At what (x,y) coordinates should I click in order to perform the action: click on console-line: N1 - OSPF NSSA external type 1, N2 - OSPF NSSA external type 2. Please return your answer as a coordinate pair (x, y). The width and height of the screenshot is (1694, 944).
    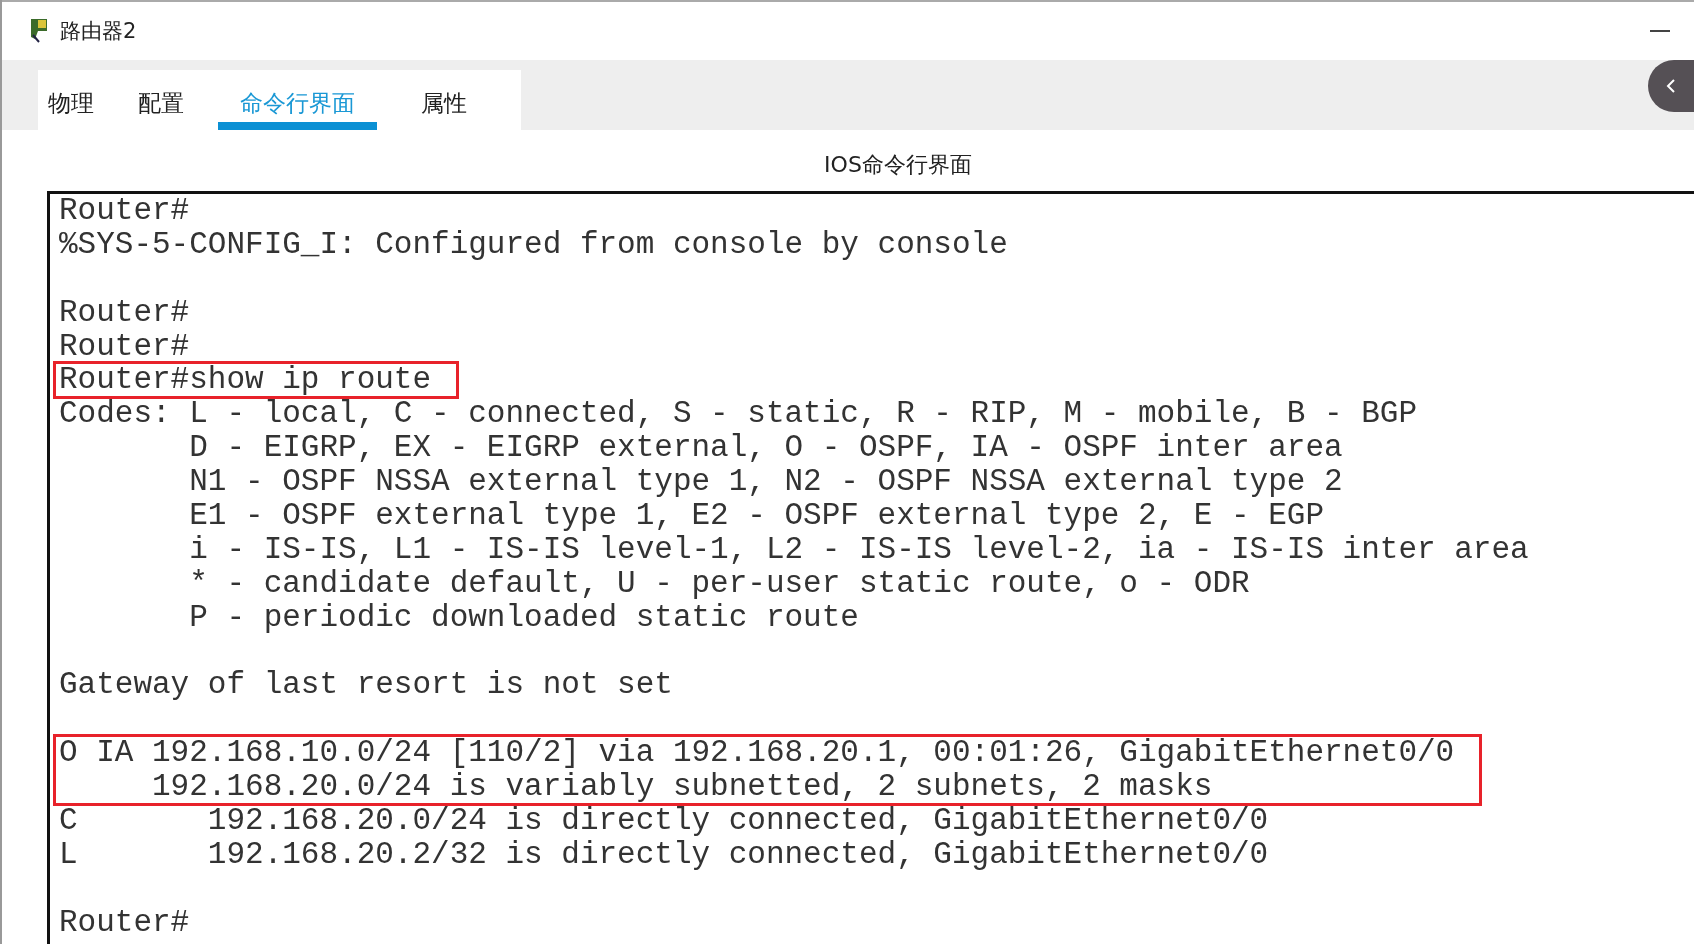
    Looking at the image, I should click on (766, 482).